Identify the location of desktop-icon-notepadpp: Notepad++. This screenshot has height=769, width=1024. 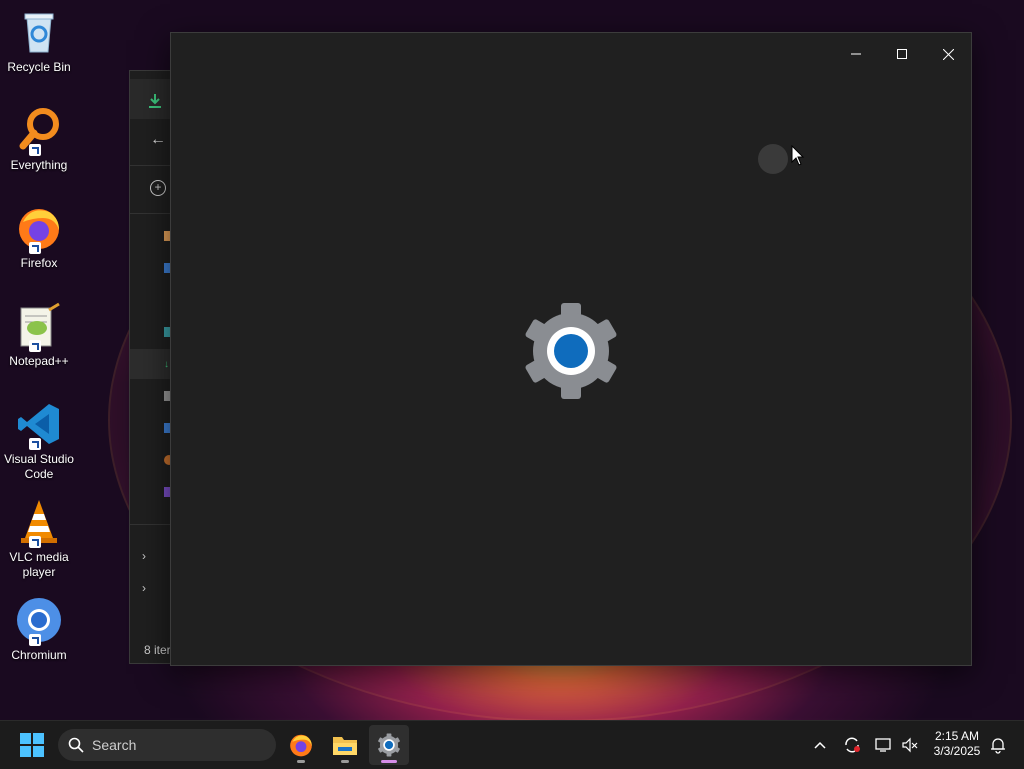
(39, 335).